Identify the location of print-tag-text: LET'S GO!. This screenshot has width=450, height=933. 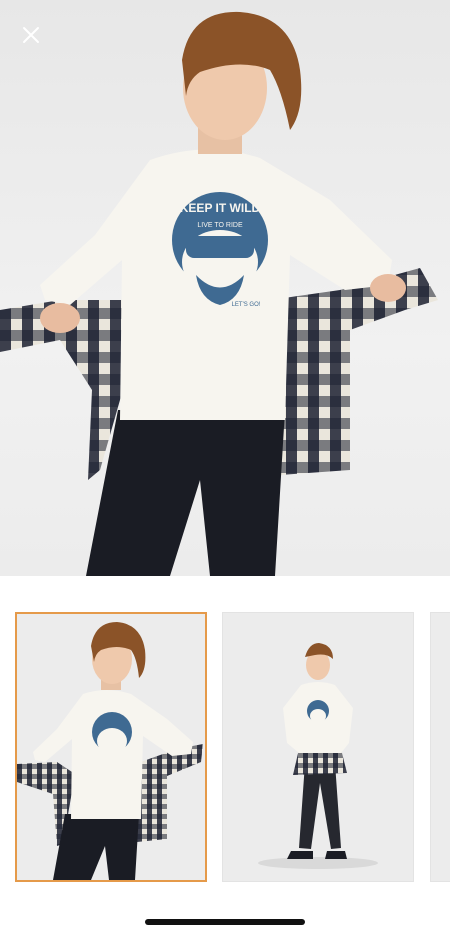
(246, 305).